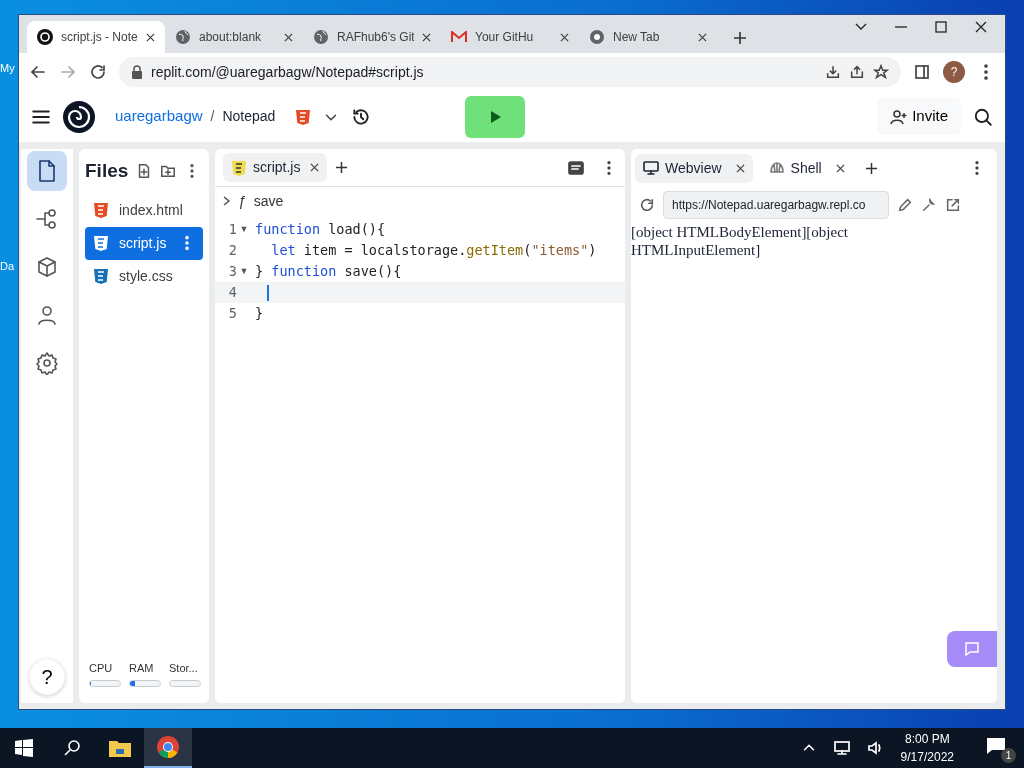 The width and height of the screenshot is (1024, 768). What do you see at coordinates (361, 116) in the screenshot?
I see `history-icon` at bounding box center [361, 116].